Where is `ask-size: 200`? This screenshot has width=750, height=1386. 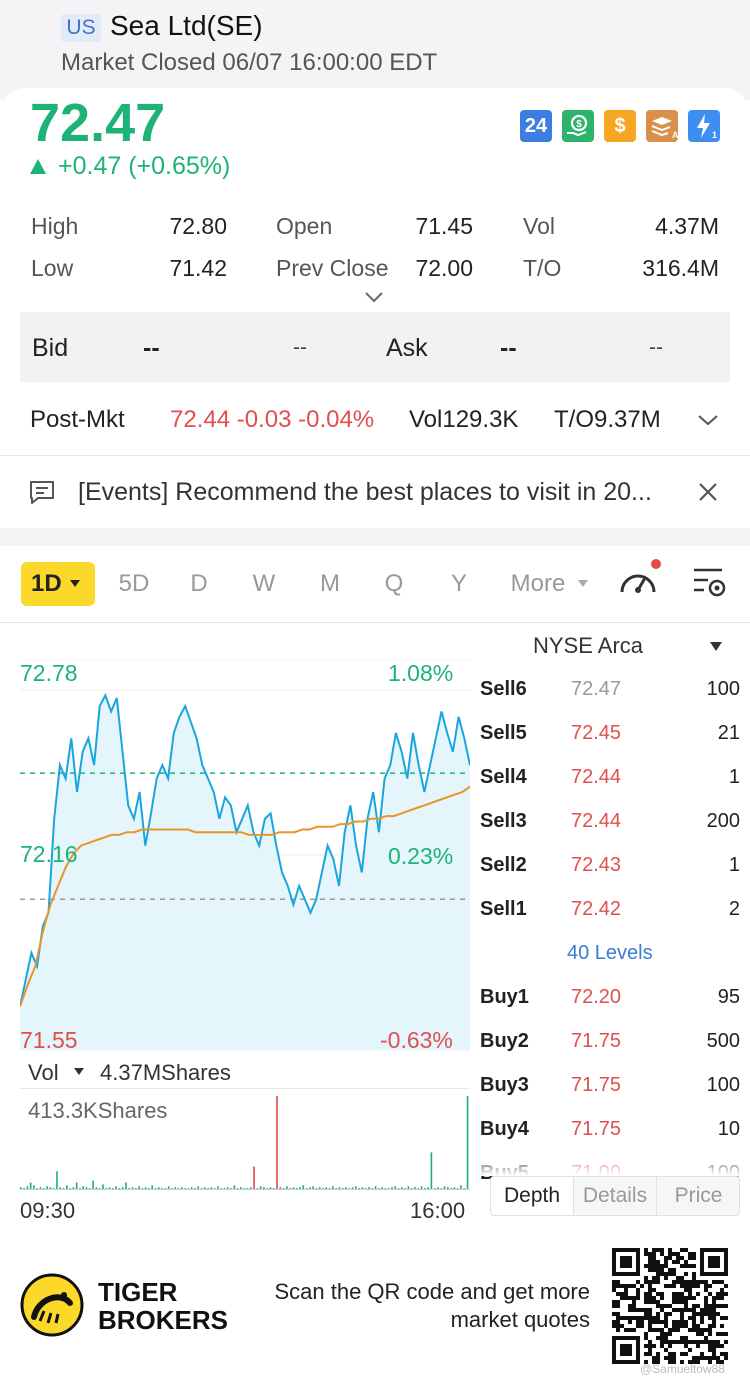
ask-size: 200 is located at coordinates (723, 821).